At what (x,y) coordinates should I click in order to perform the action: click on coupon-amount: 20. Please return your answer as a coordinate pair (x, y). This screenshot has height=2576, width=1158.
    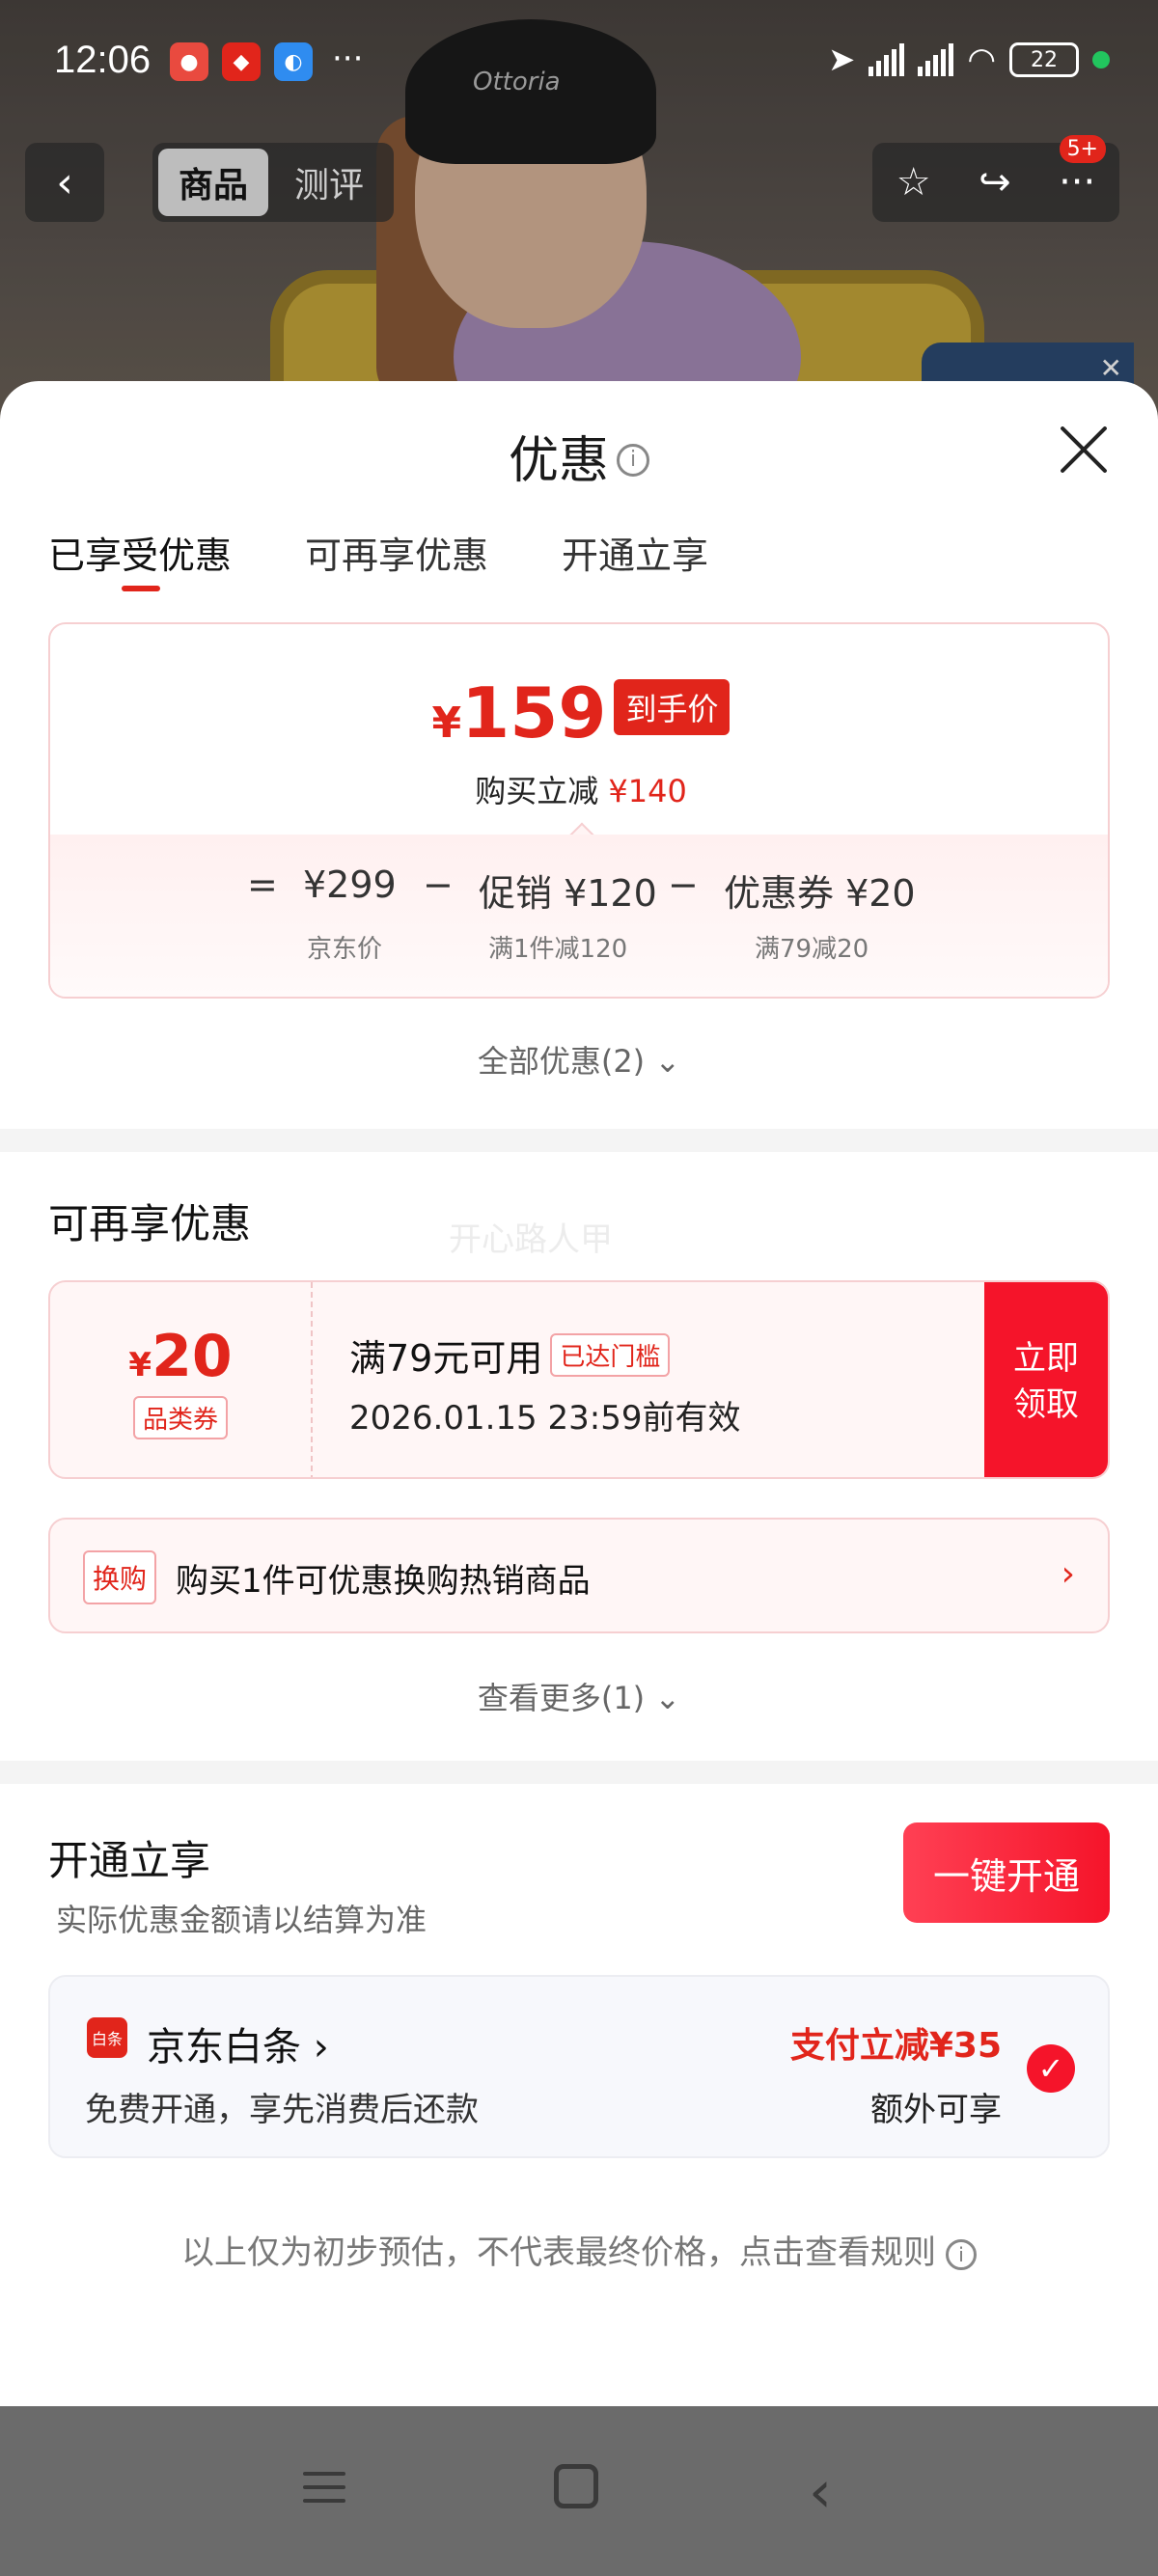
    Looking at the image, I should click on (192, 1356).